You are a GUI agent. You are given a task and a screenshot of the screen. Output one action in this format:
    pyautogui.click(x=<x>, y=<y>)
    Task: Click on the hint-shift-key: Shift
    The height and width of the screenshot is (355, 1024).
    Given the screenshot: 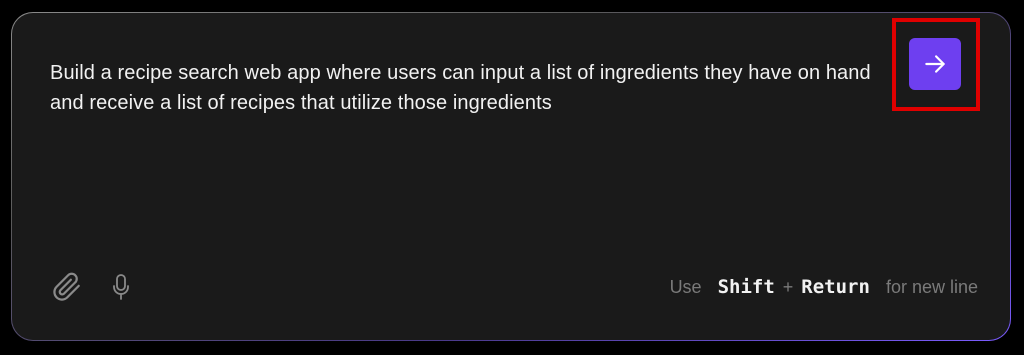 What is the action you would take?
    pyautogui.click(x=746, y=287)
    